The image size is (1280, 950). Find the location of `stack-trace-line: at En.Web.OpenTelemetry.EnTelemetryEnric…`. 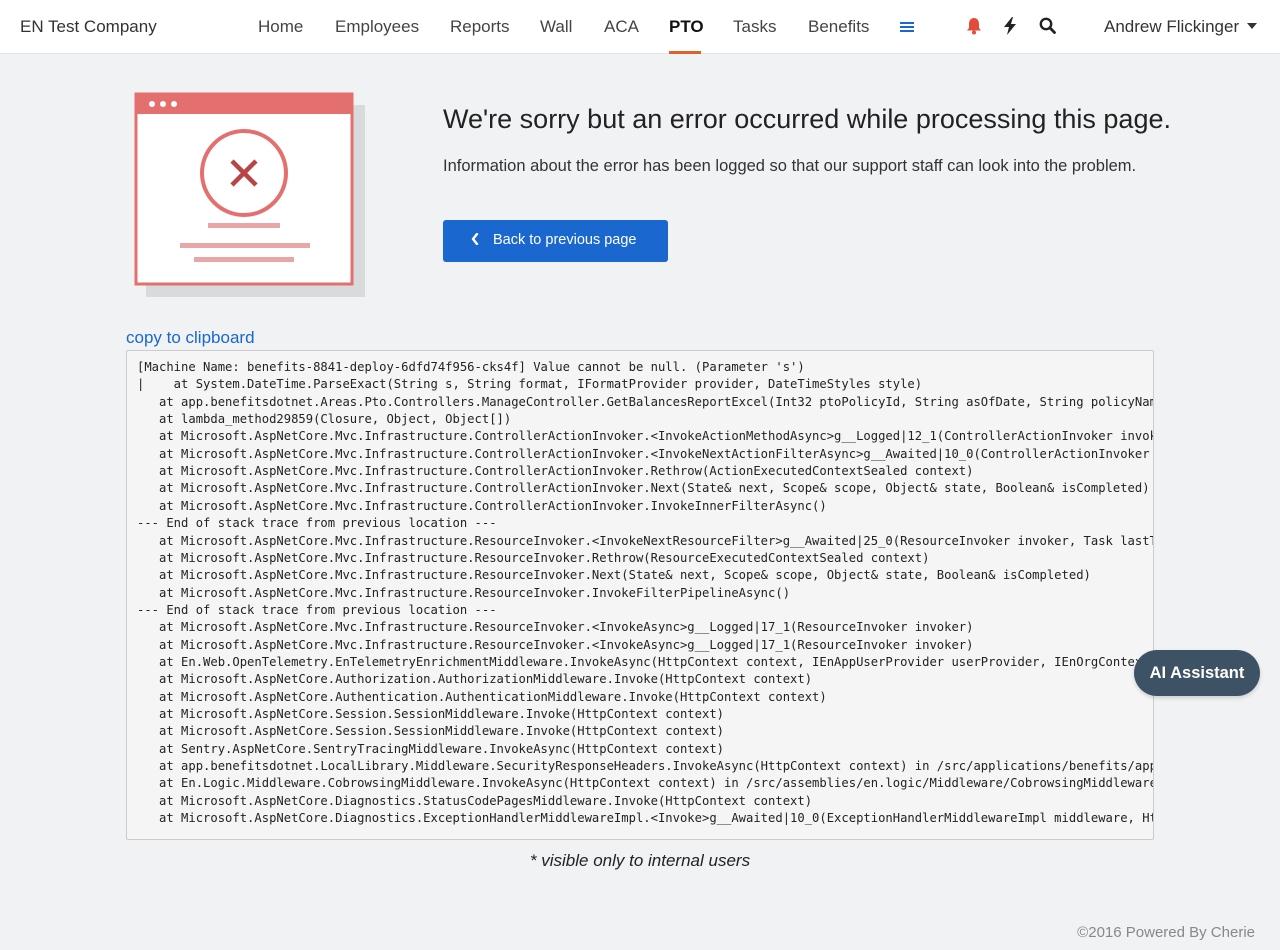

stack-trace-line: at En.Web.OpenTelemetry.EnTelemetryEnric… is located at coordinates (645, 661).